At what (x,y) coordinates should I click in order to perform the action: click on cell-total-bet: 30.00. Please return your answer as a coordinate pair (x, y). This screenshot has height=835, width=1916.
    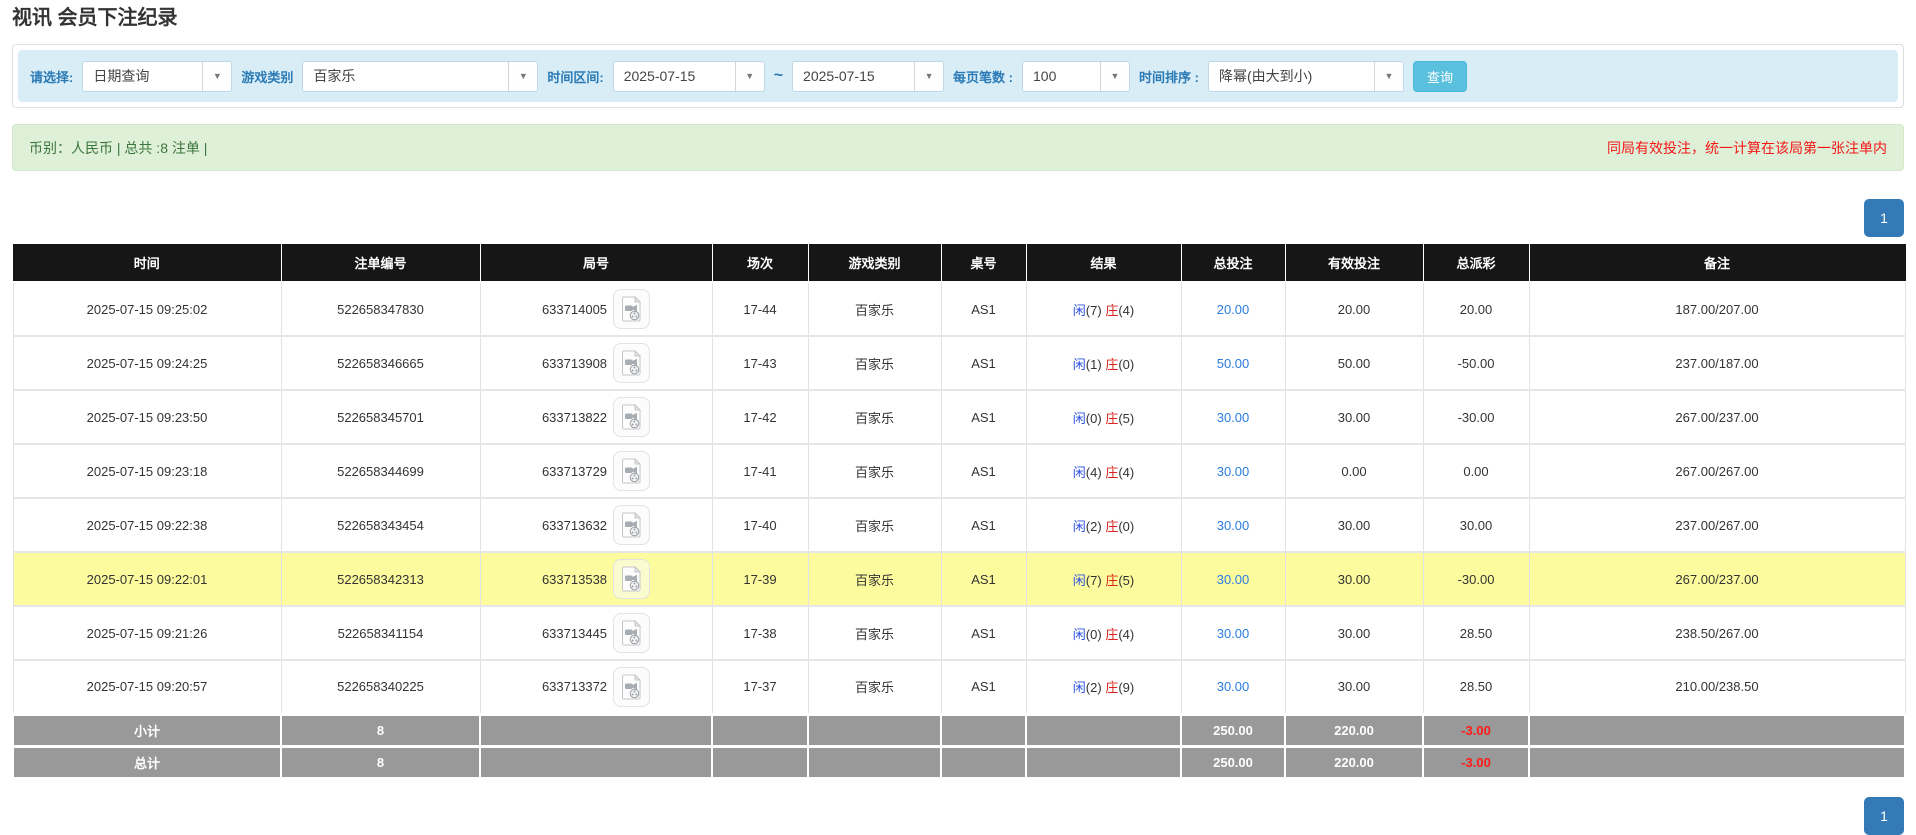
    Looking at the image, I should click on (1233, 525).